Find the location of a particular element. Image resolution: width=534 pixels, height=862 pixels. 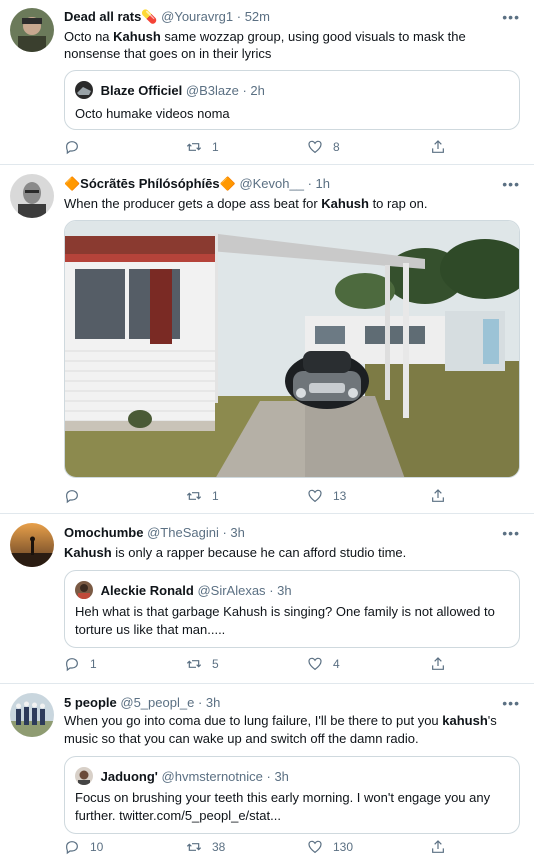

quote-handle: @hvmsternotnice is located at coordinates (212, 776).